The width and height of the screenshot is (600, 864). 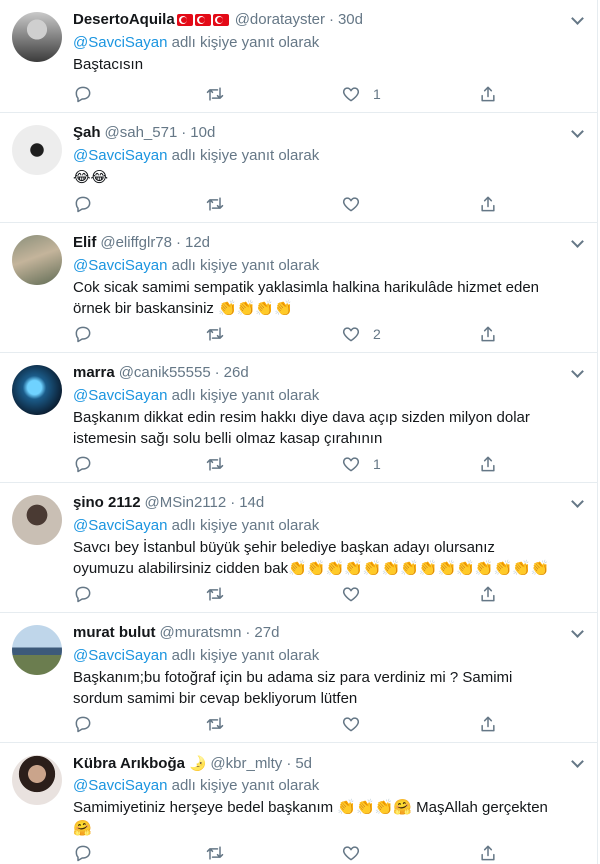 What do you see at coordinates (186, 502) in the screenshot?
I see `user-handle: @MSin2112` at bounding box center [186, 502].